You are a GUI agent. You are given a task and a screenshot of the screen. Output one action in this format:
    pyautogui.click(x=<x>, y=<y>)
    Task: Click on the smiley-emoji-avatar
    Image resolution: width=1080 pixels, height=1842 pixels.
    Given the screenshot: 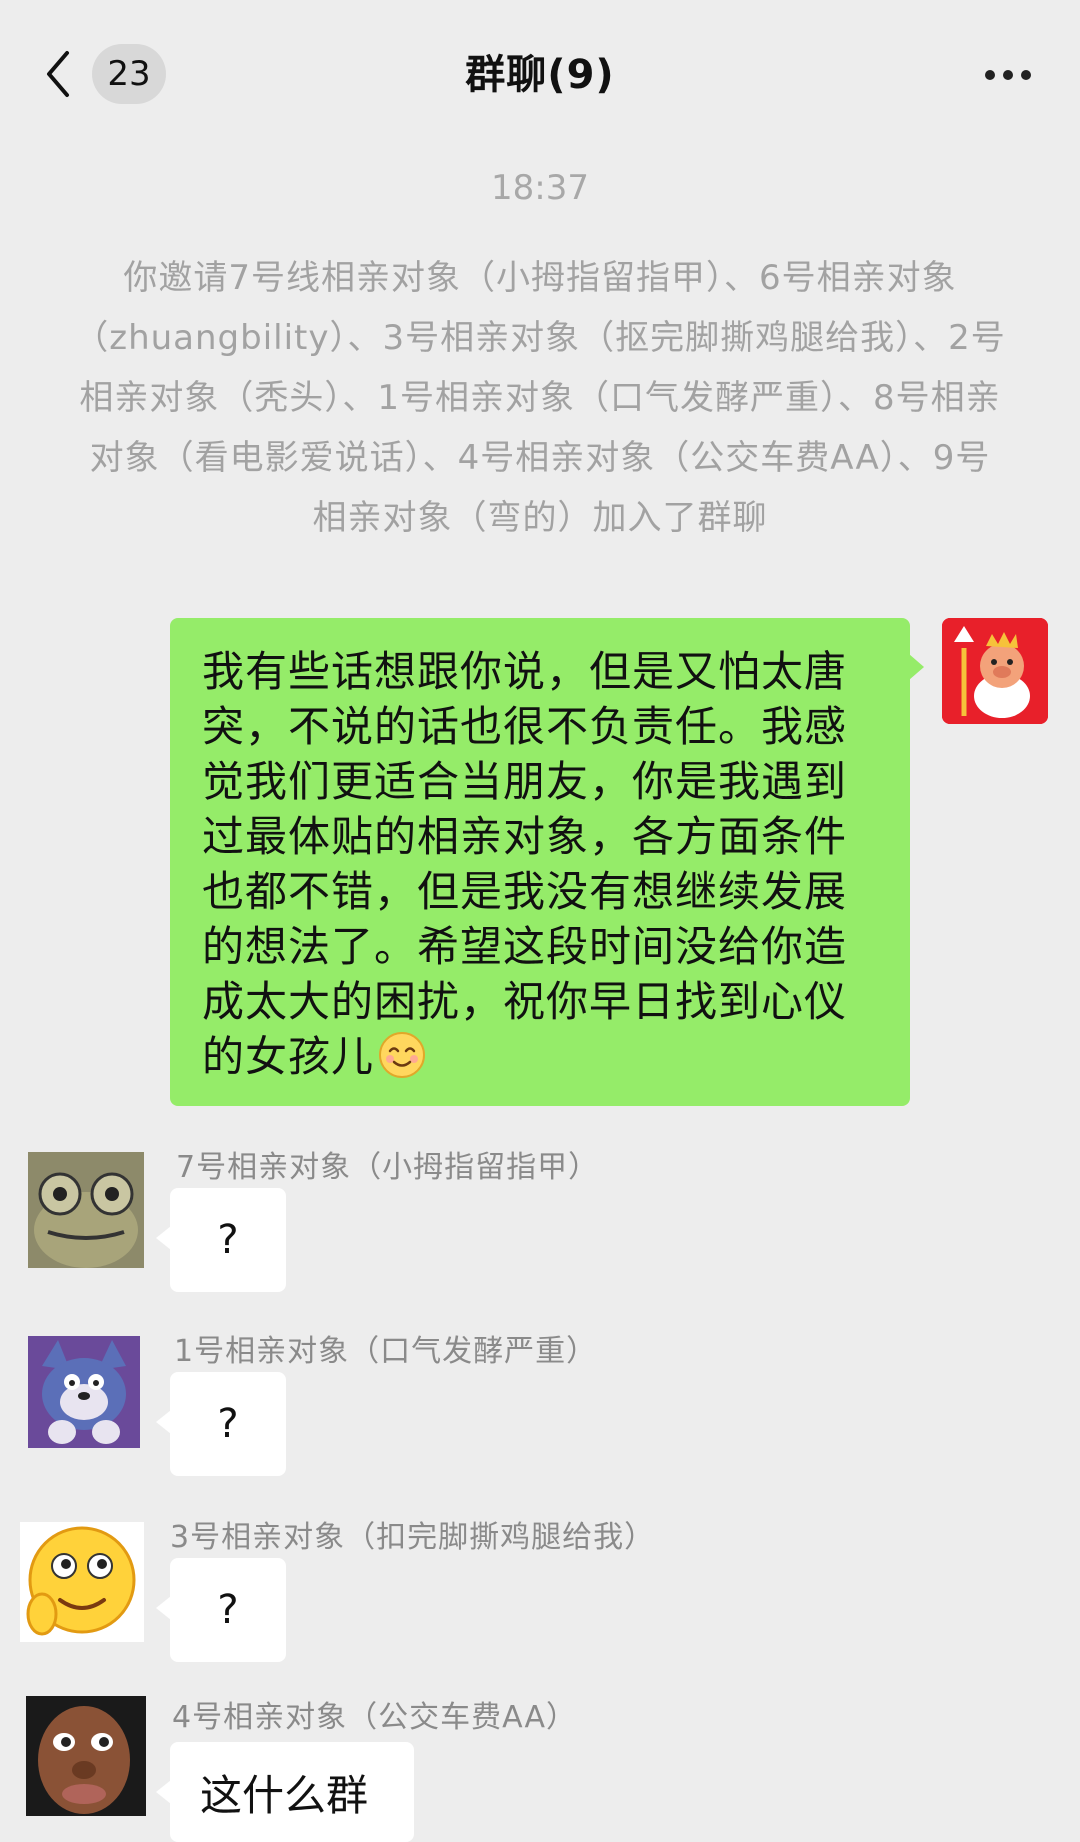 What is the action you would take?
    pyautogui.click(x=82, y=1582)
    